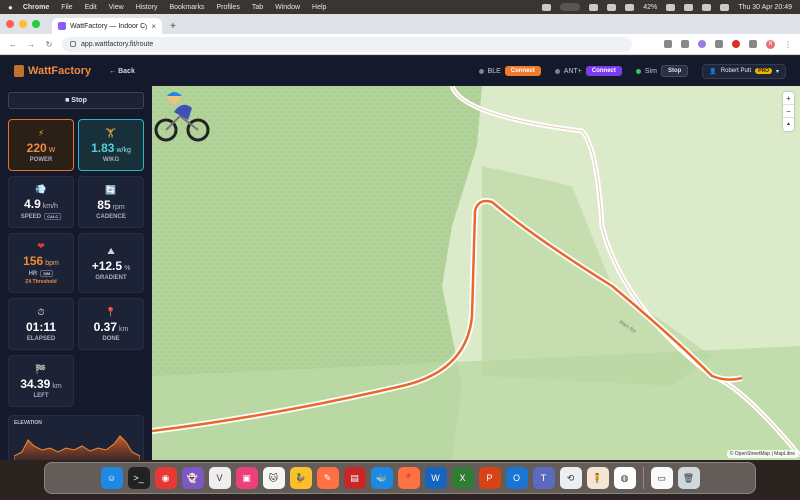 Image resolution: width=800 pixels, height=500 pixels. I want to click on zoom-out-button: −, so click(788, 111).